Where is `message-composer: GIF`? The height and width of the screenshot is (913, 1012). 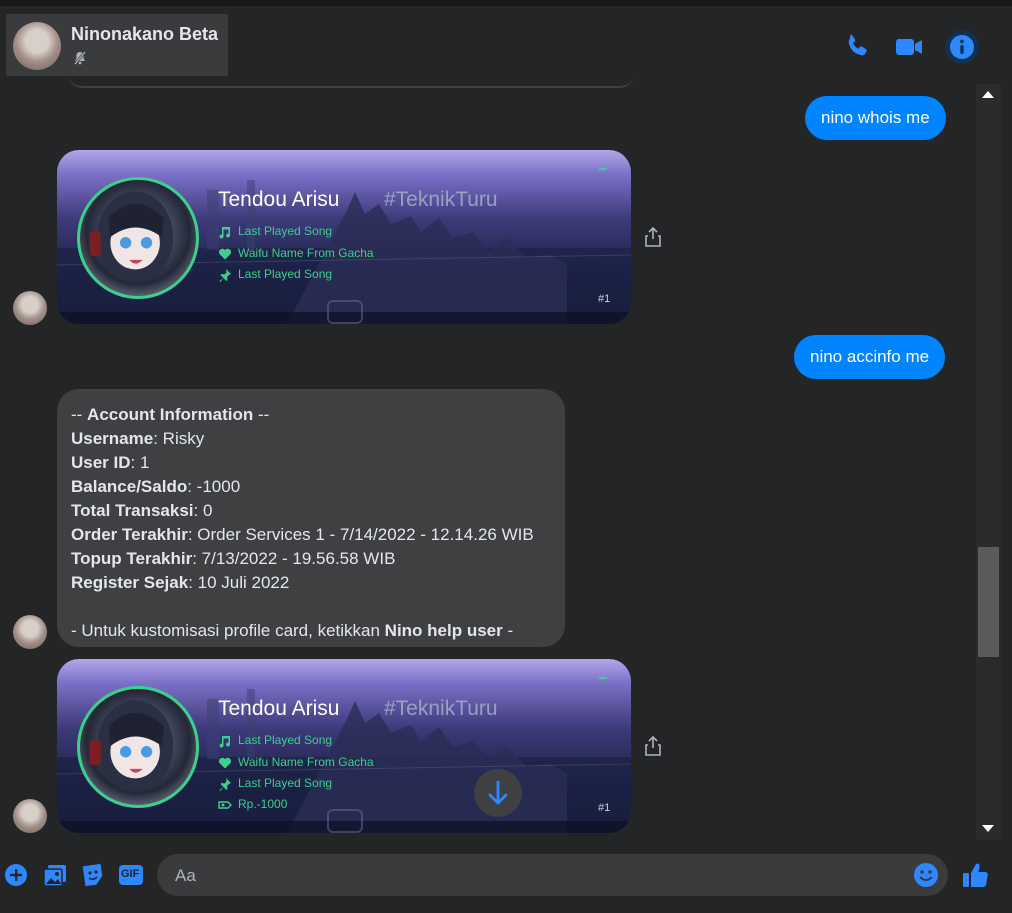
message-composer: GIF is located at coordinates (506, 880).